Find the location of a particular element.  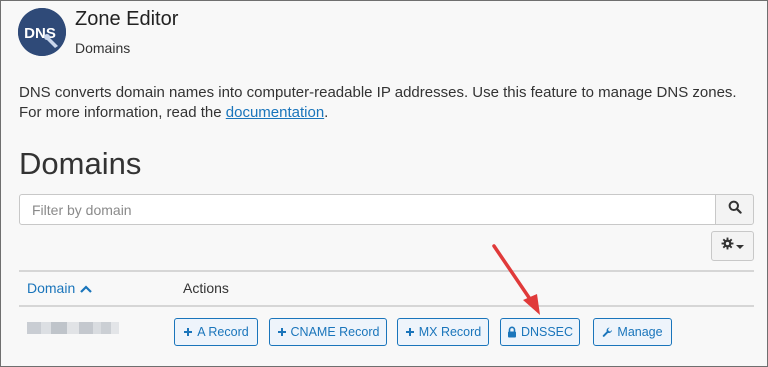

manage-button: Manage is located at coordinates (632, 332).